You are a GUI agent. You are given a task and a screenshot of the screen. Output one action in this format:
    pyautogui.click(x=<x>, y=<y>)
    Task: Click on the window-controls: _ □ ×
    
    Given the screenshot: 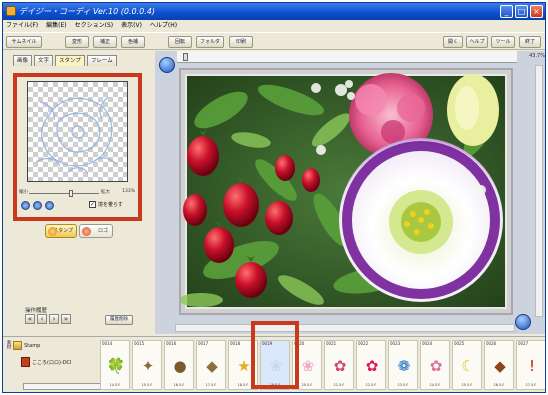 What is the action you would take?
    pyautogui.click(x=521, y=11)
    